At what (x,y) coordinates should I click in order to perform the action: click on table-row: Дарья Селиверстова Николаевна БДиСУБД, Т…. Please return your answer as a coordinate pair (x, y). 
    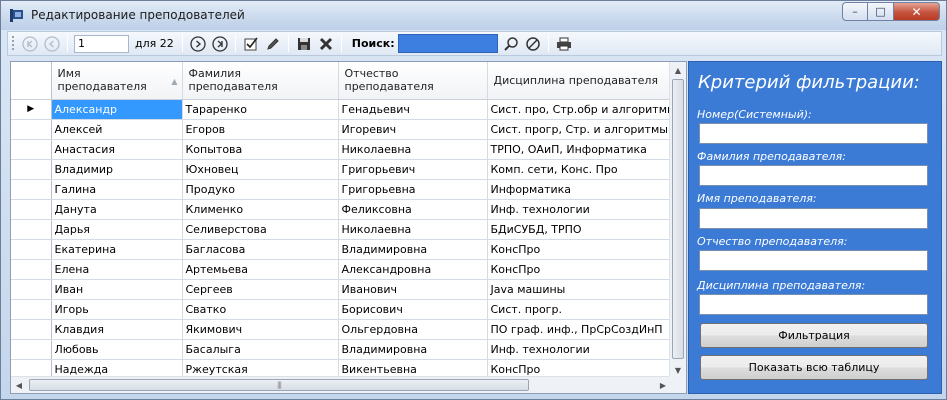
    Looking at the image, I should click on (345, 229).